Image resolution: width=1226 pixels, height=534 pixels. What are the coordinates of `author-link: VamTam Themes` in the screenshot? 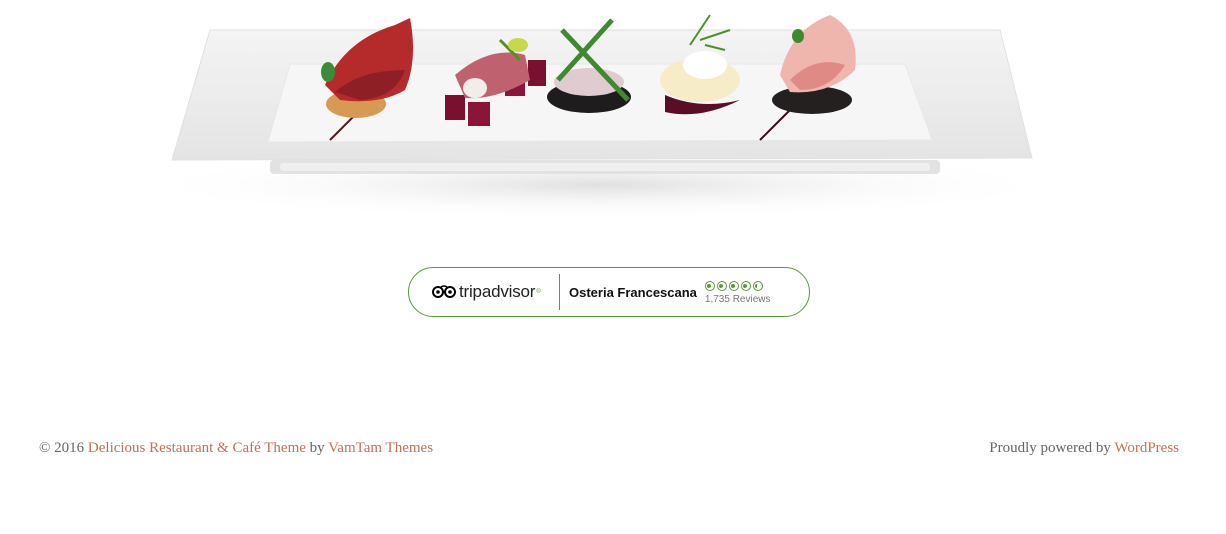 It's located at (380, 448).